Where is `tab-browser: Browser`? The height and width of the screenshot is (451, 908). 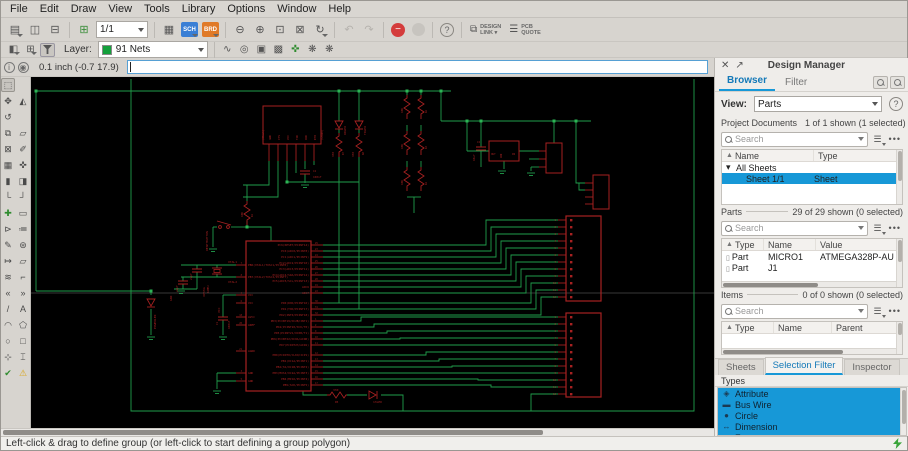 tab-browser: Browser is located at coordinates (747, 82).